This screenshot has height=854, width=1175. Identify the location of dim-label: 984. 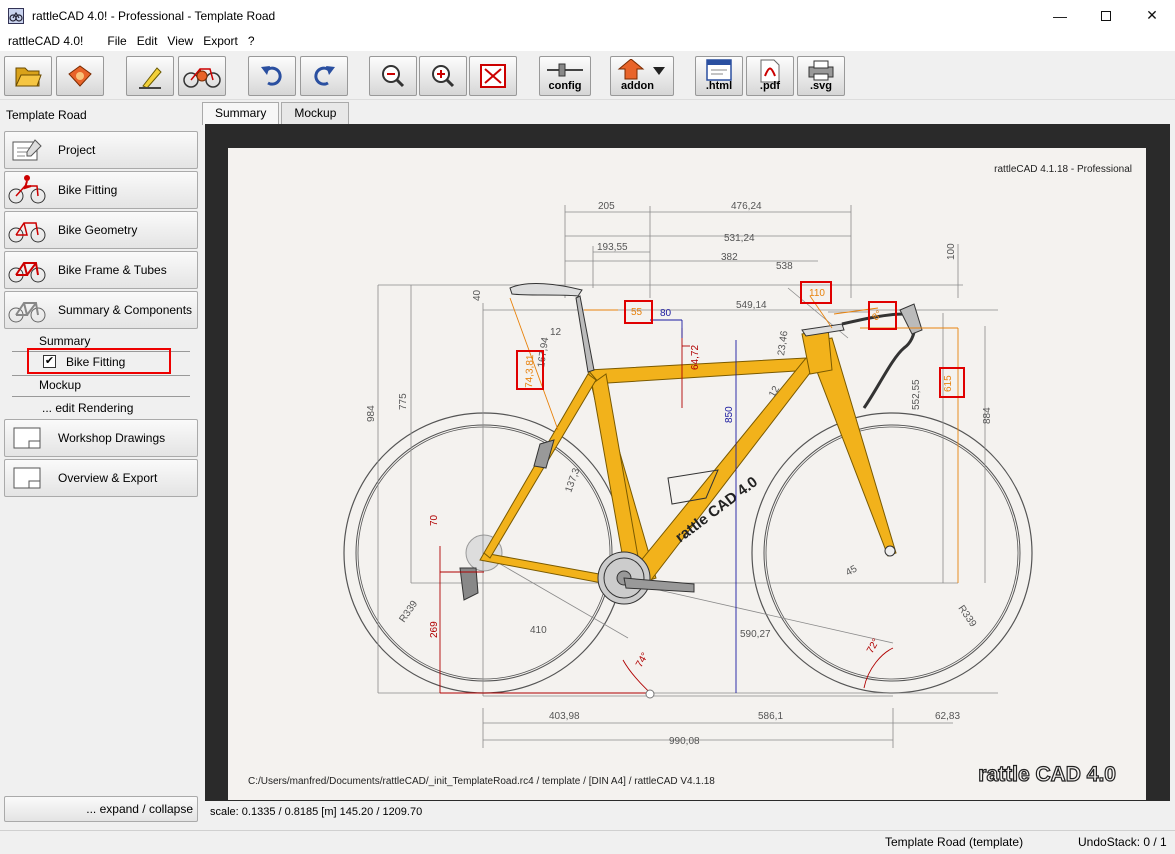
(371, 413).